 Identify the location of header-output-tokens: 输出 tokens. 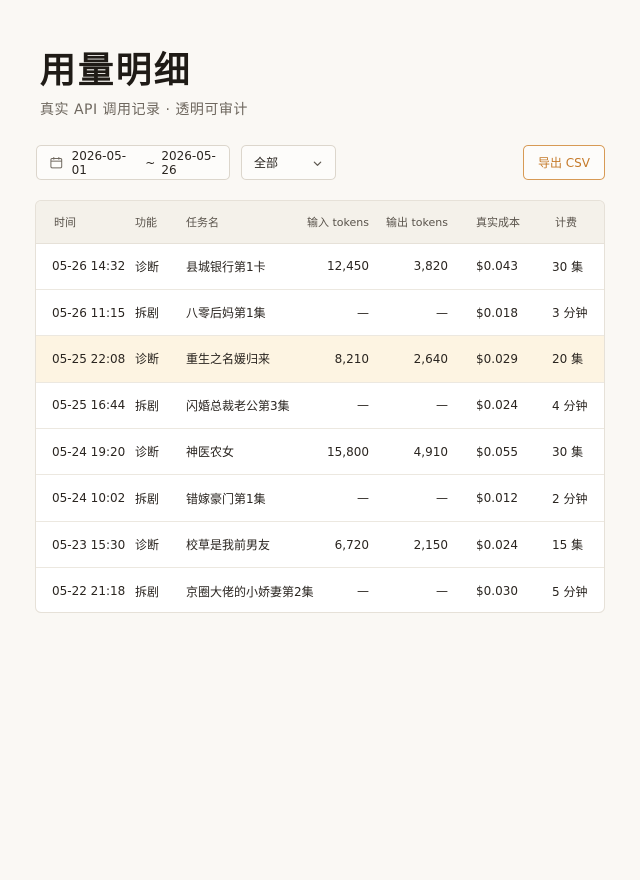
(408, 222).